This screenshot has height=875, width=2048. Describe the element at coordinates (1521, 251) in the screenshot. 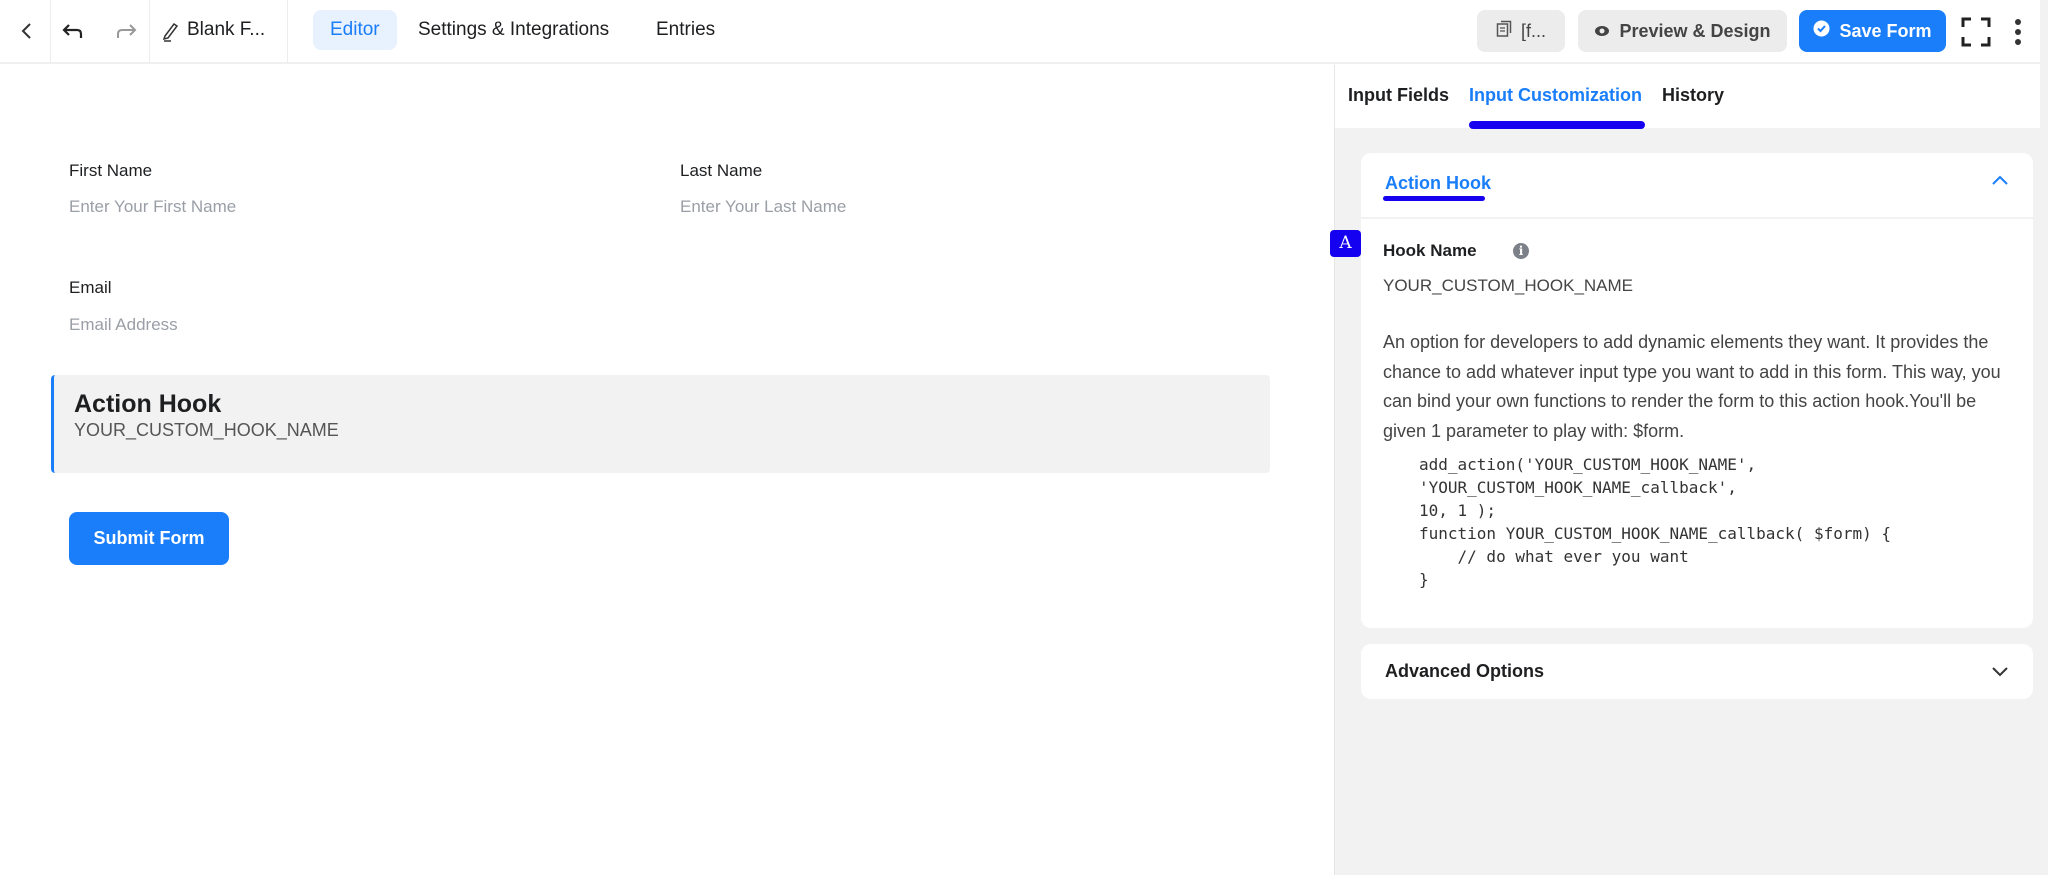

I see `info-icon: i` at that location.